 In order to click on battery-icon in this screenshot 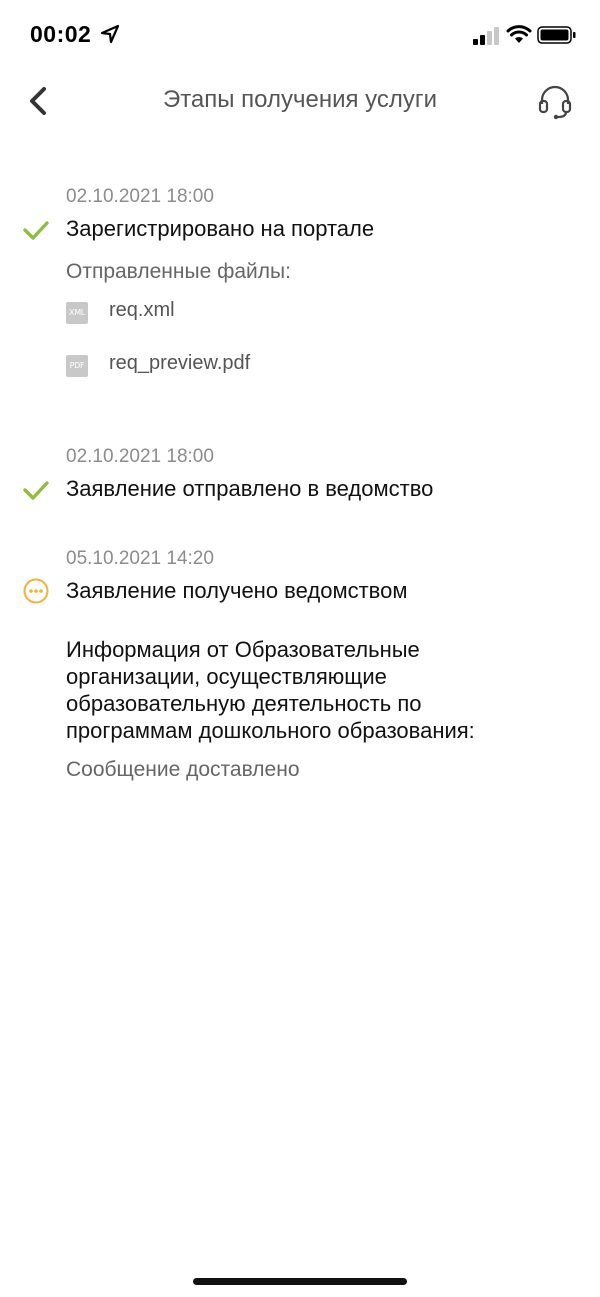, I will do `click(556, 35)`.